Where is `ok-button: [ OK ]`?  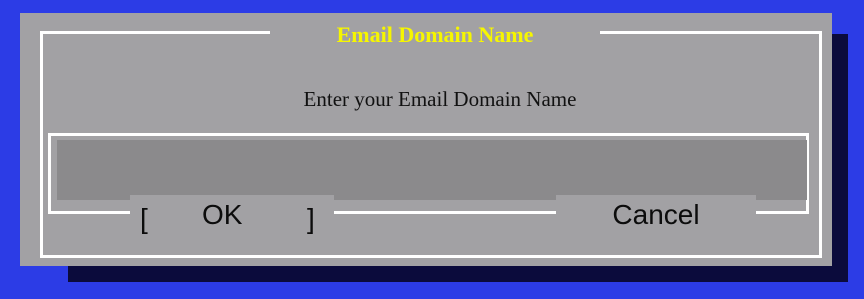 ok-button: [ OK ] is located at coordinates (232, 219).